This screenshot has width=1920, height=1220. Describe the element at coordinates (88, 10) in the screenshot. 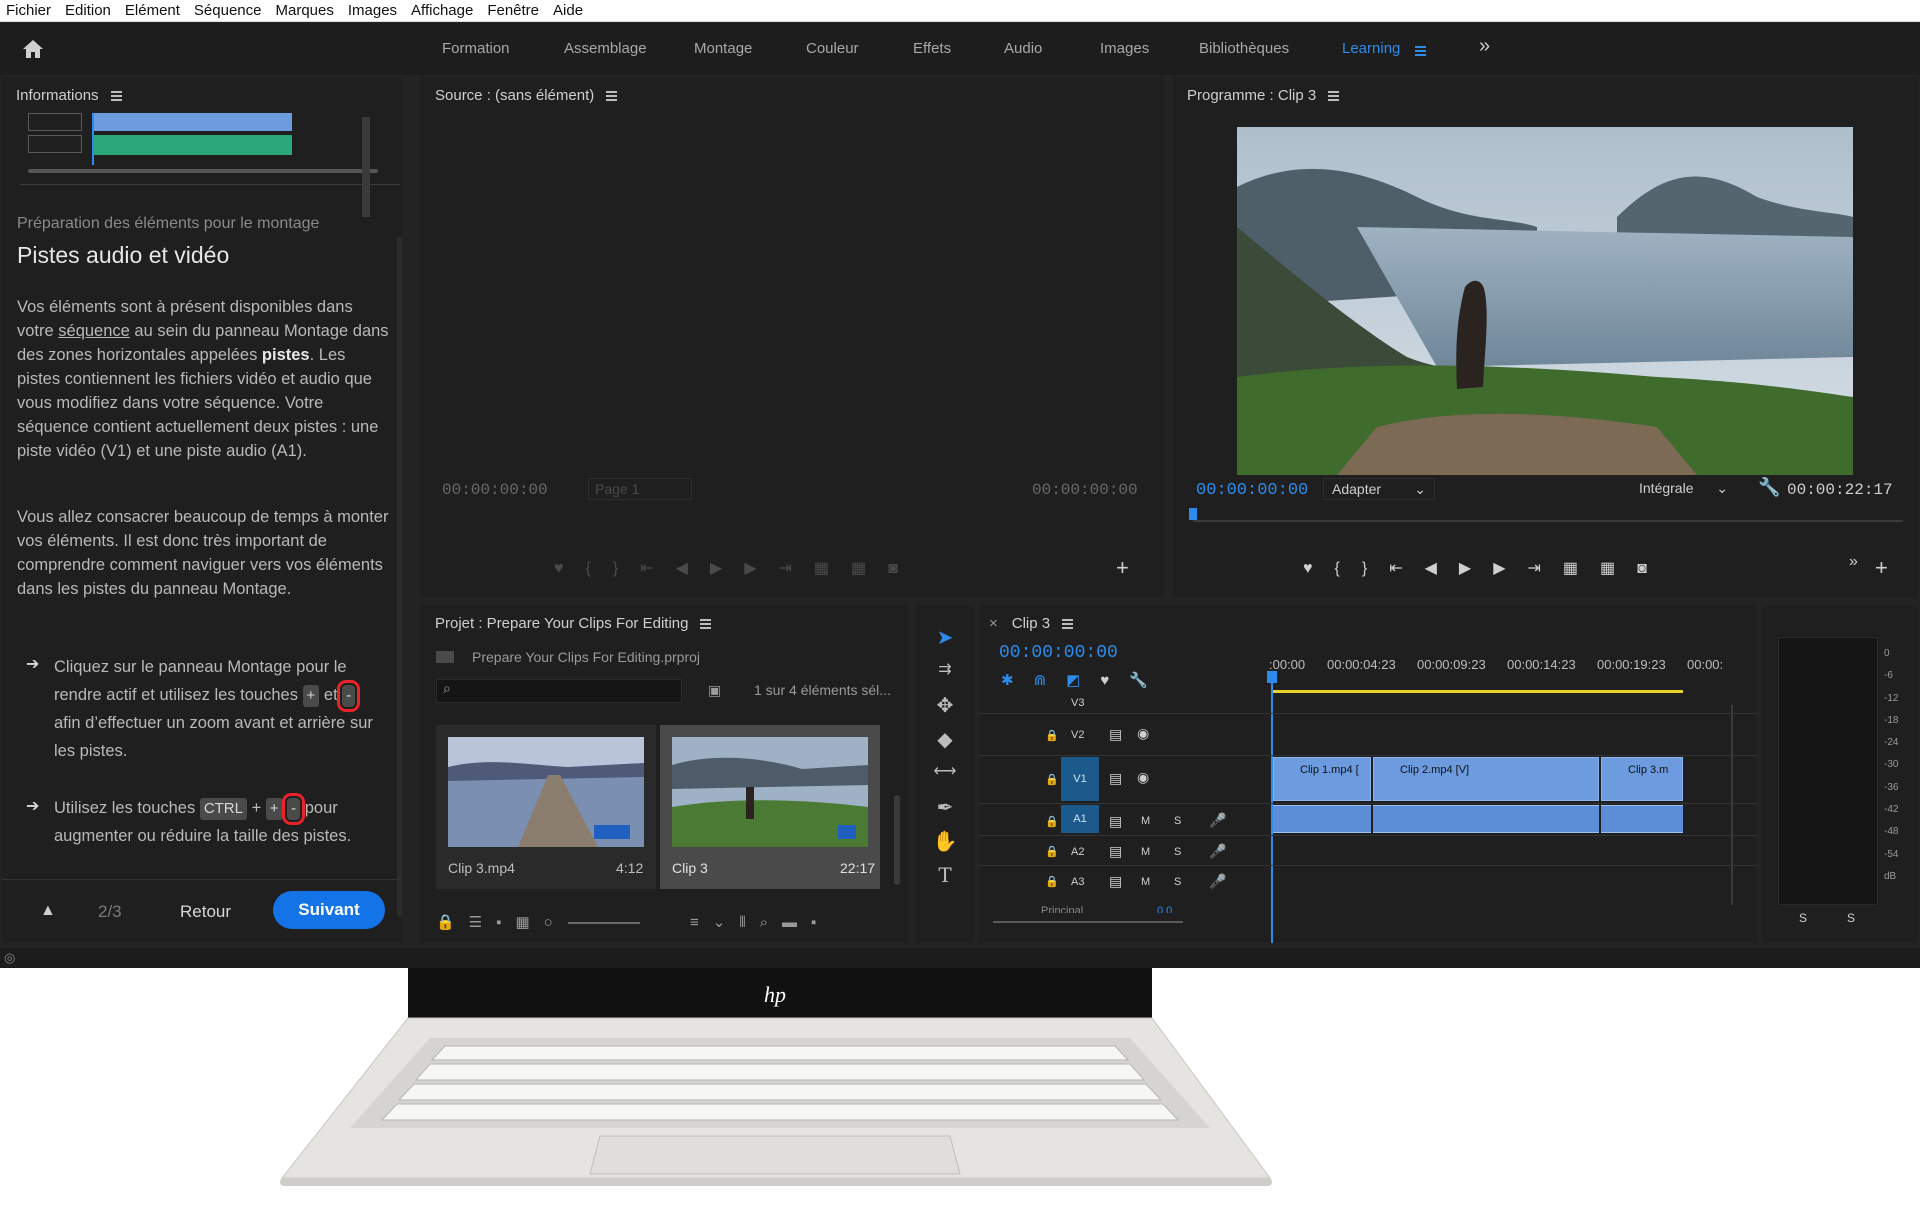

I see `menu-edition: Edition` at that location.